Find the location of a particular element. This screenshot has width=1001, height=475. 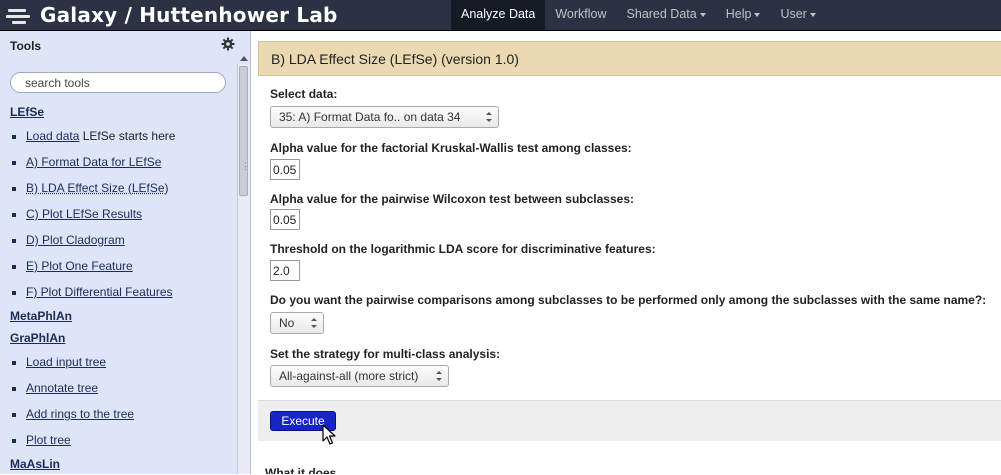

alpha-kw-input is located at coordinates (285, 169).